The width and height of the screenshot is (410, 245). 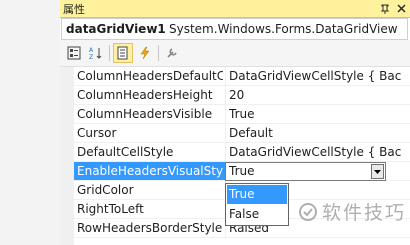 I want to click on close-icon, so click(x=401, y=9).